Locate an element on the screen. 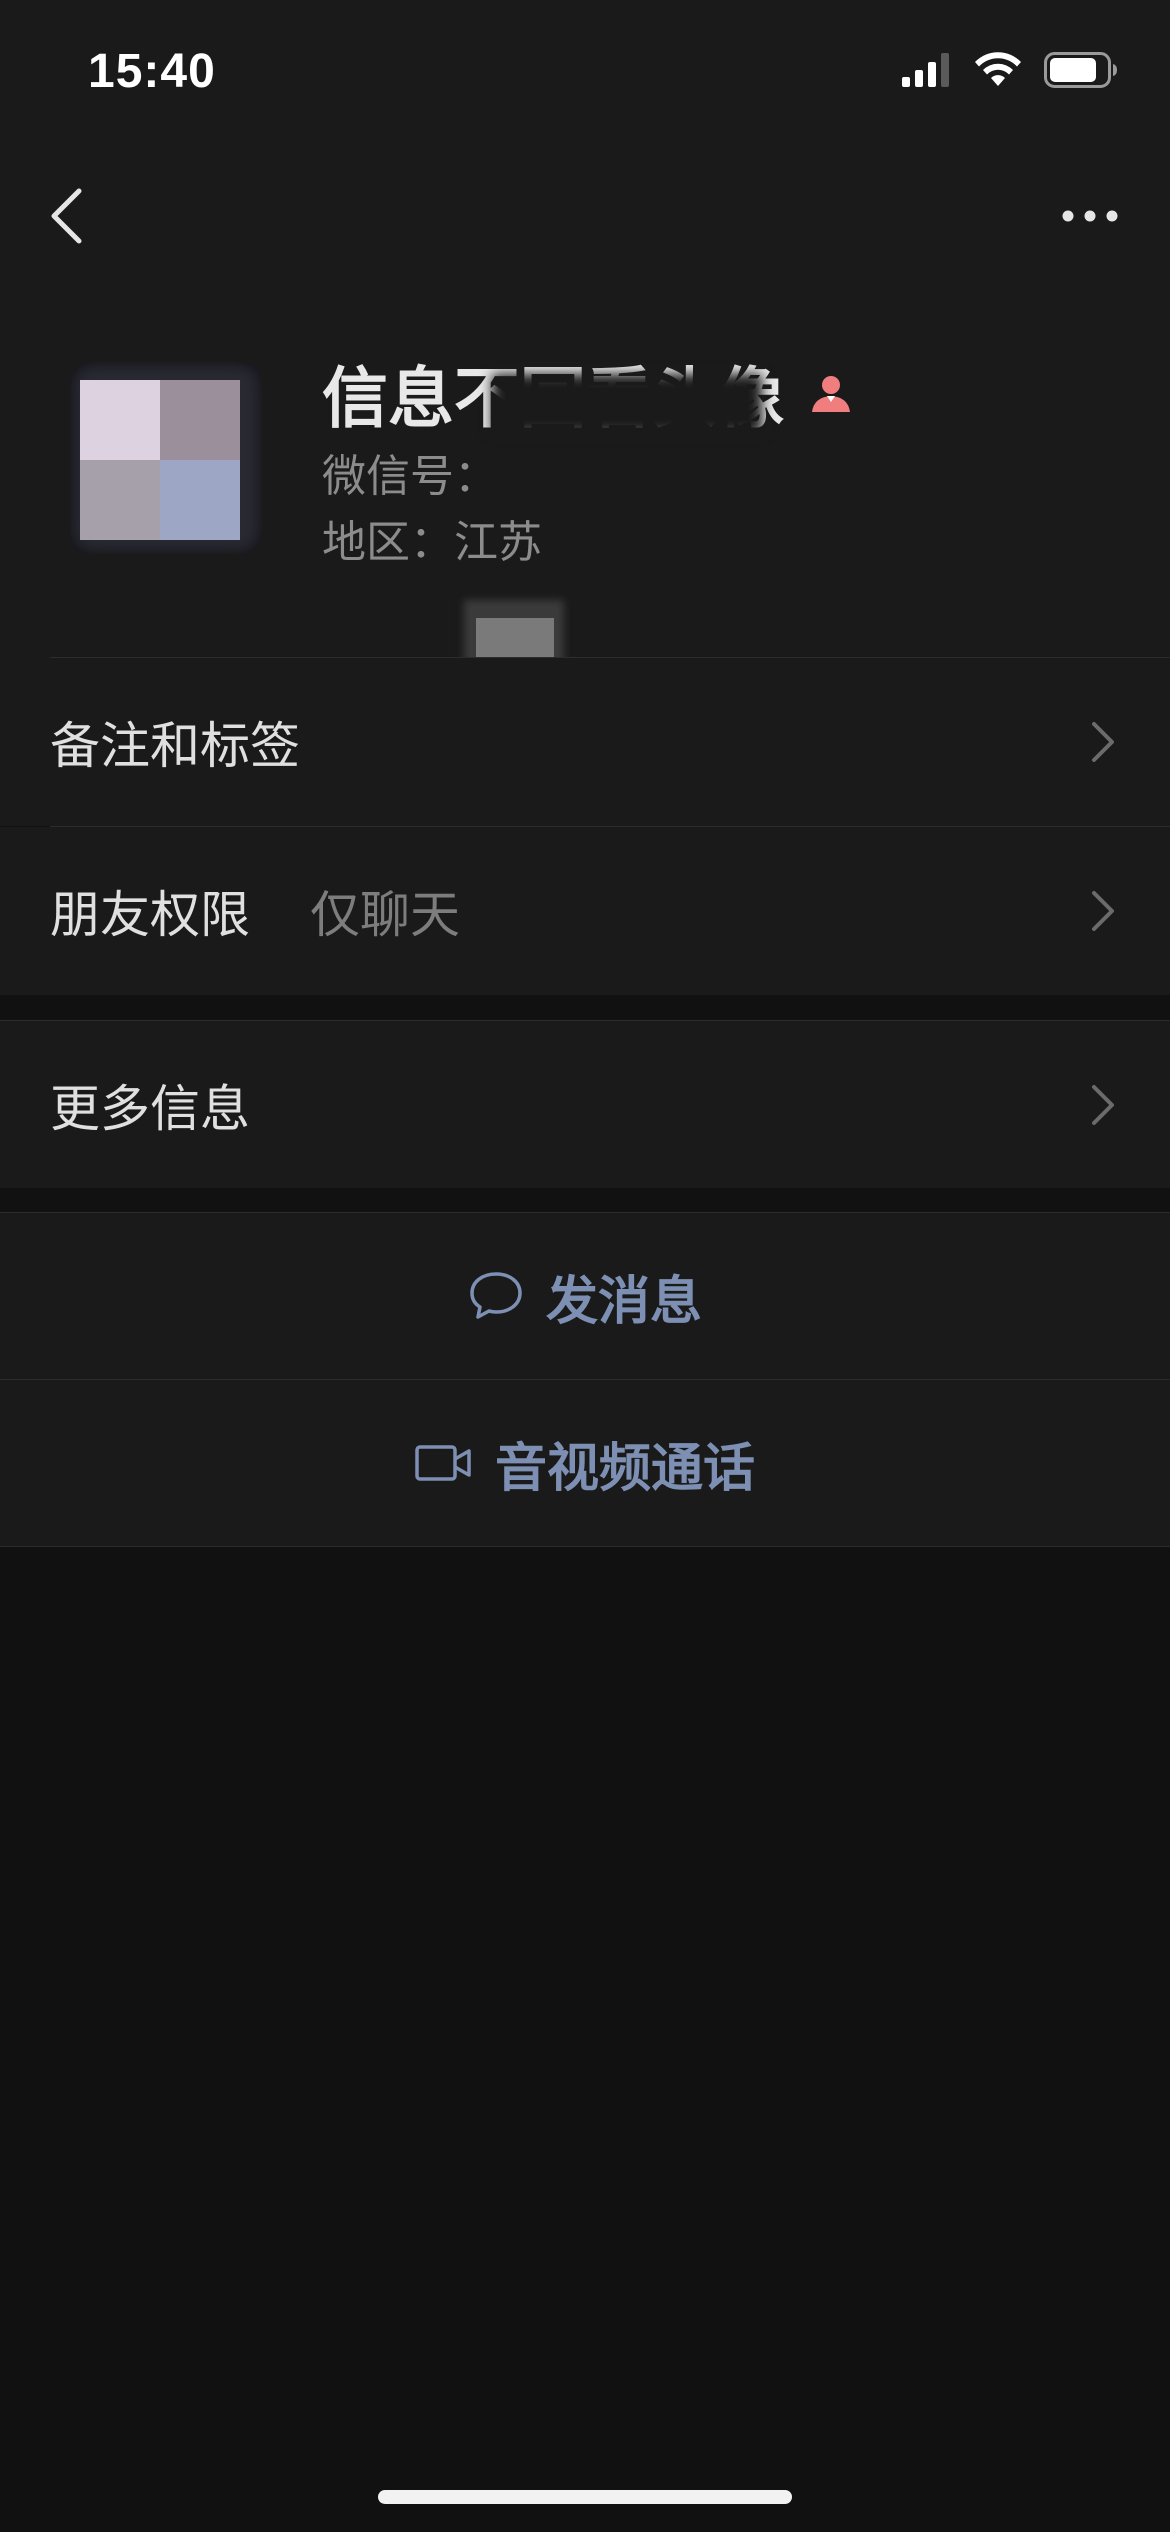  avatar is located at coordinates (166, 458).